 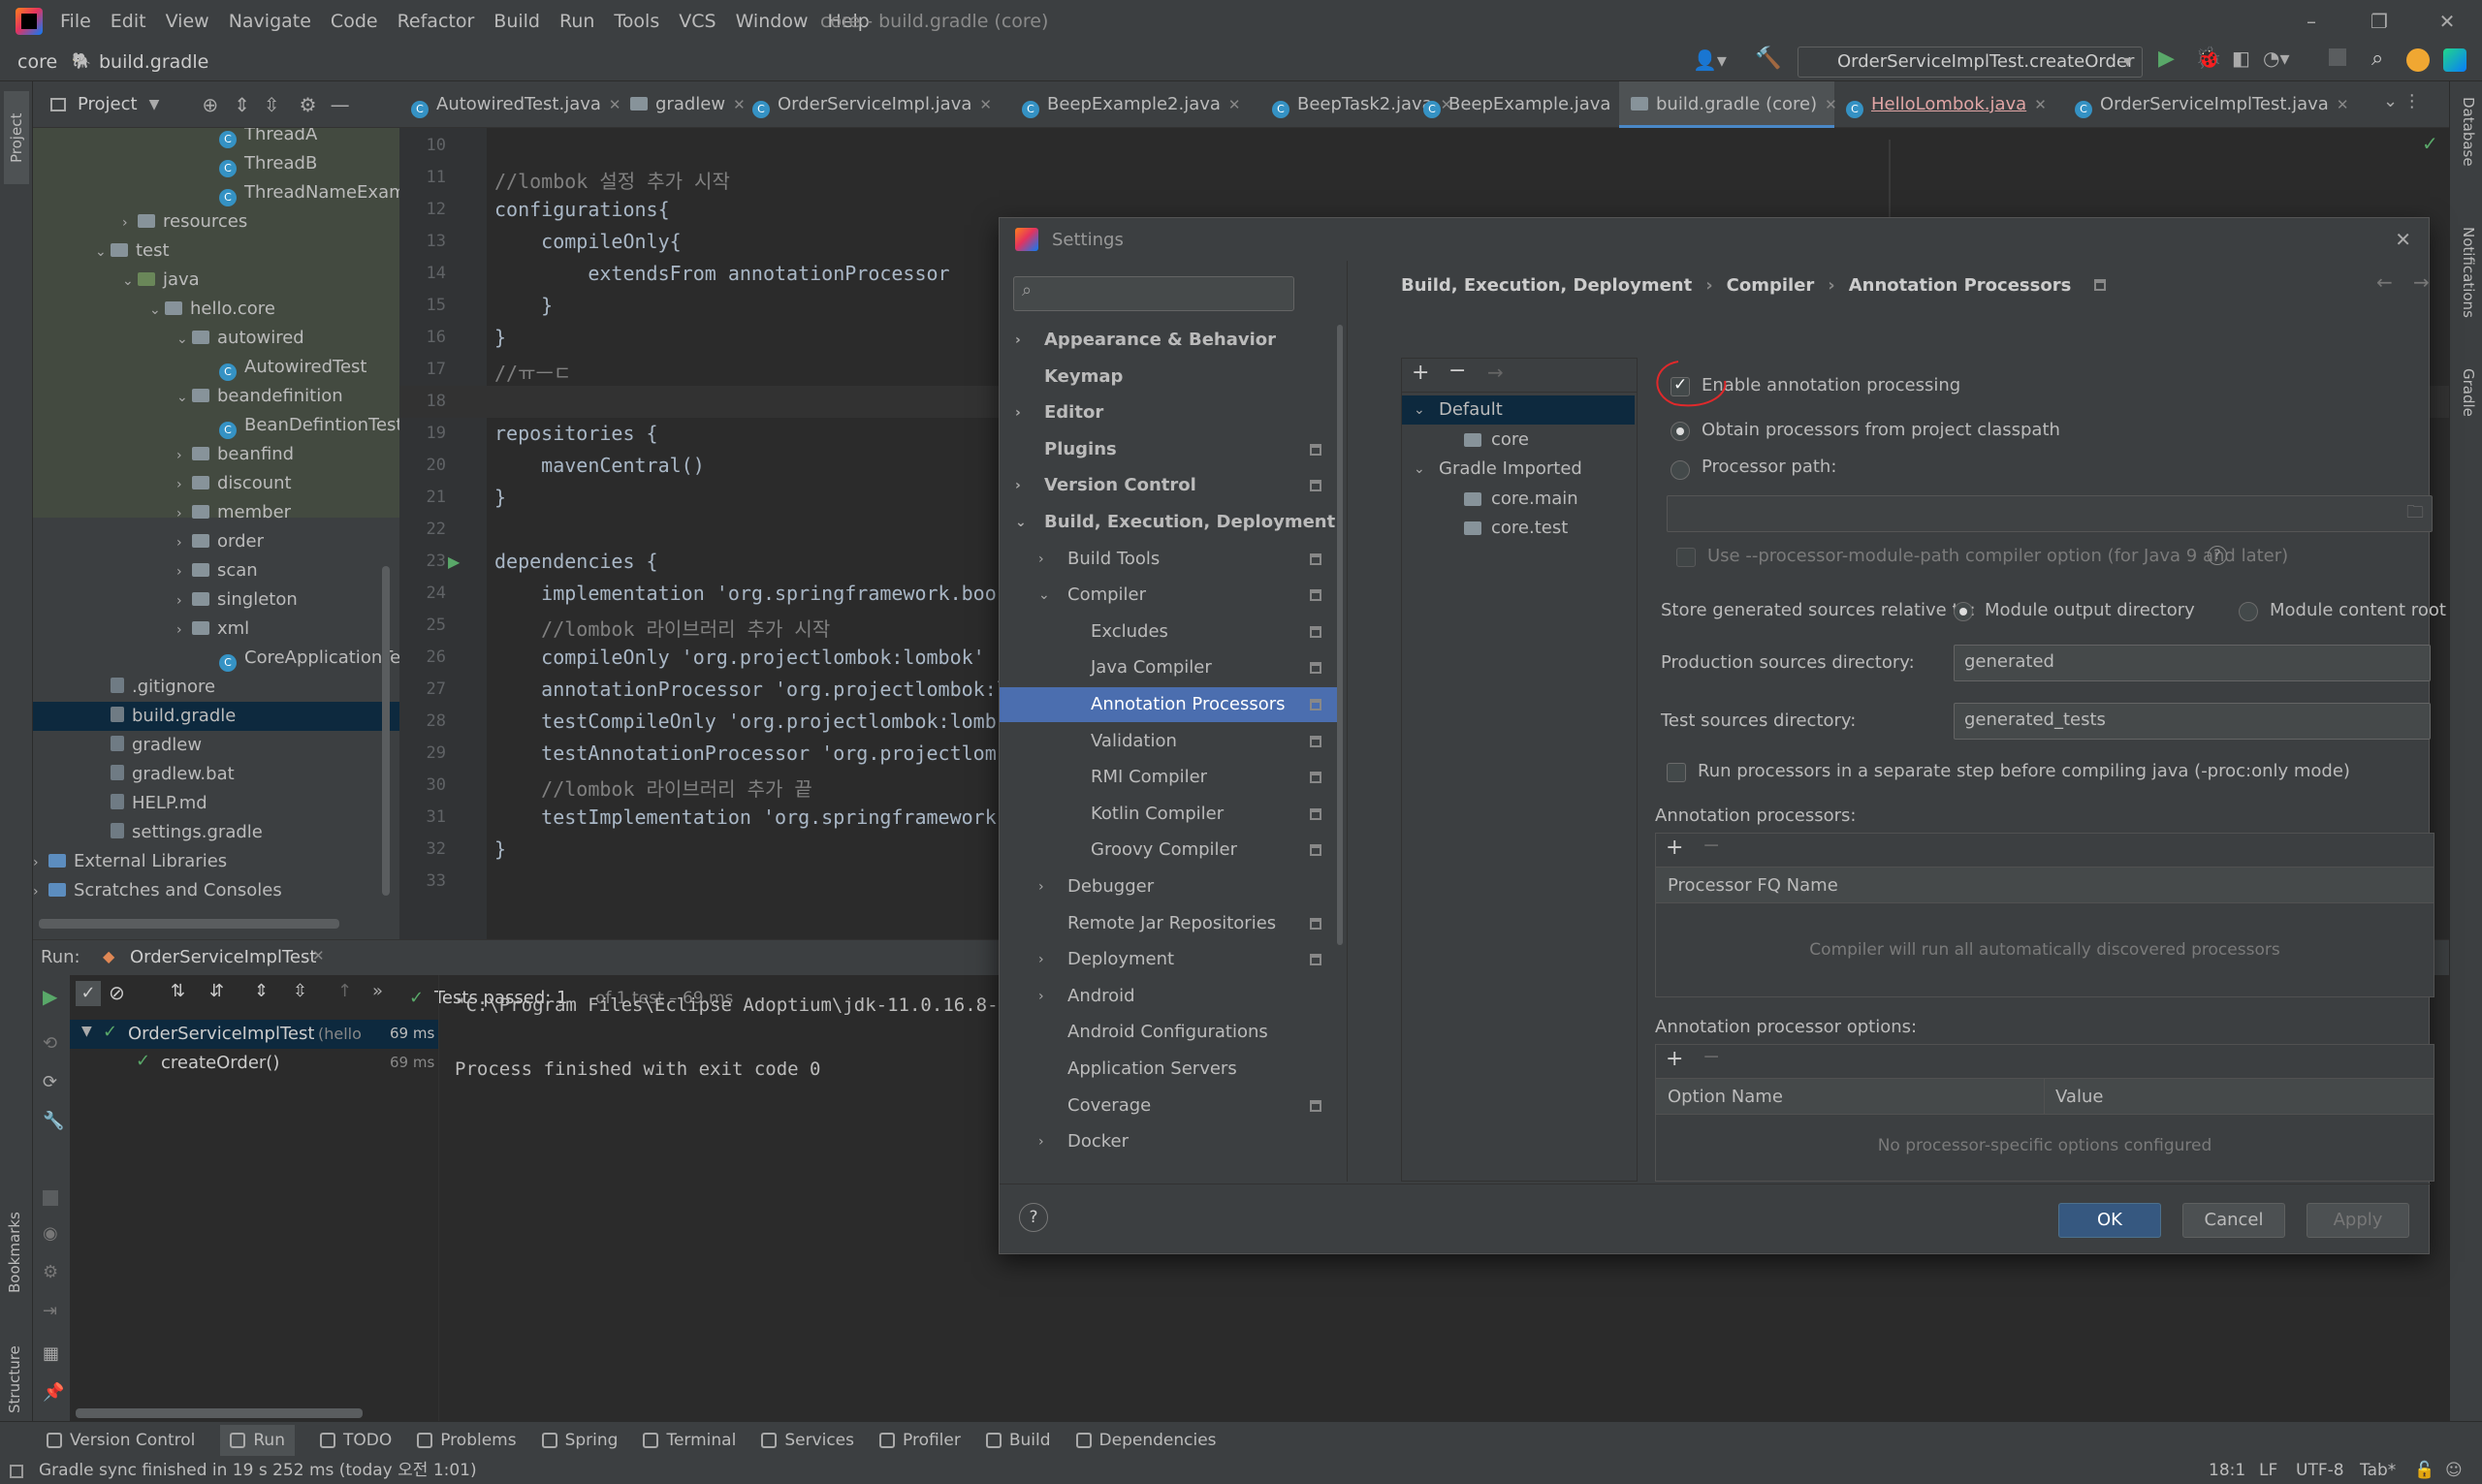 I want to click on coverage-icon: ◧, so click(x=2241, y=58).